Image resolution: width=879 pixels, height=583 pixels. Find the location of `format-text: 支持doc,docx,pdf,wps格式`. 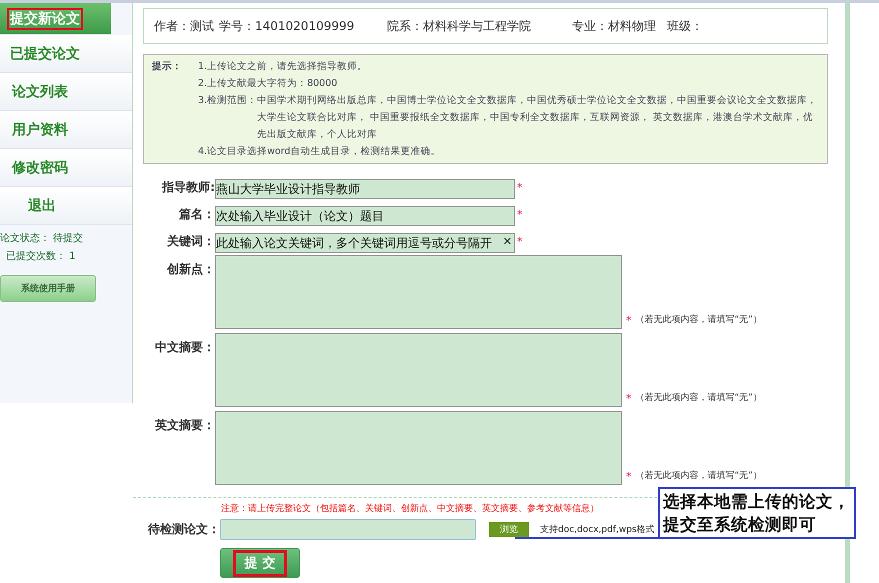

format-text: 支持doc,docx,pdf,wps格式 is located at coordinates (597, 530).